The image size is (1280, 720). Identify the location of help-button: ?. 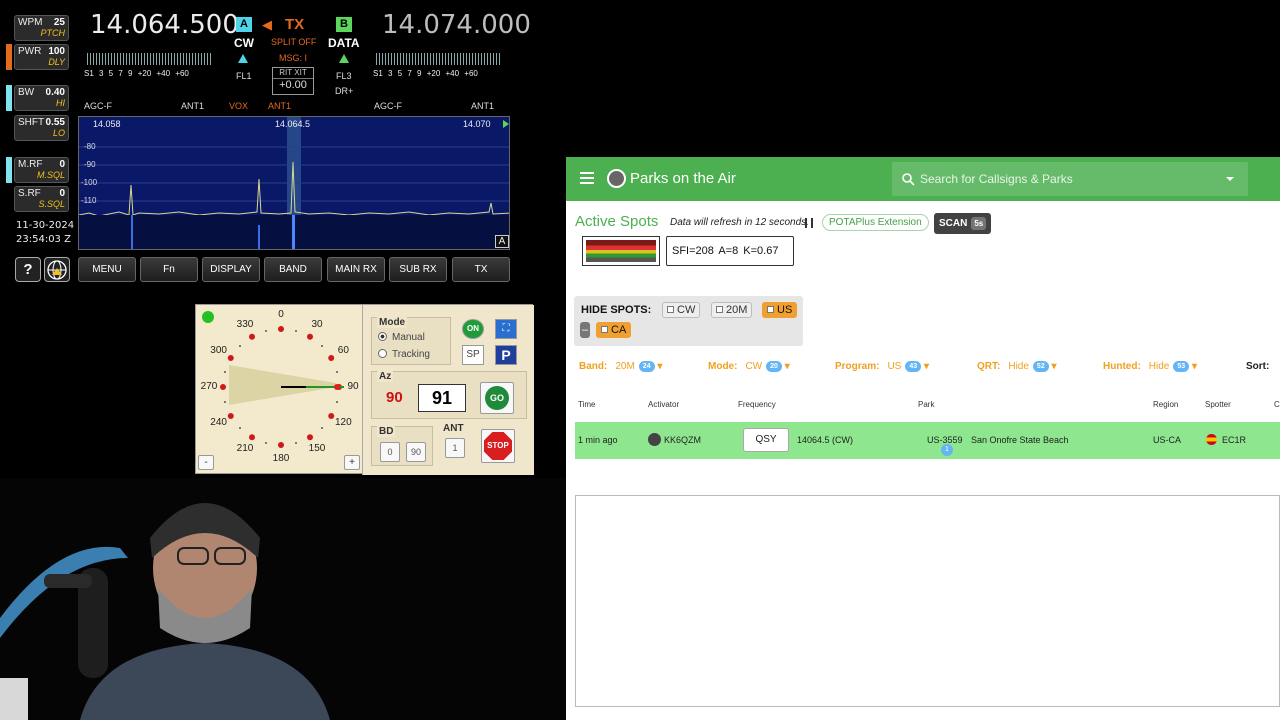
(28, 269).